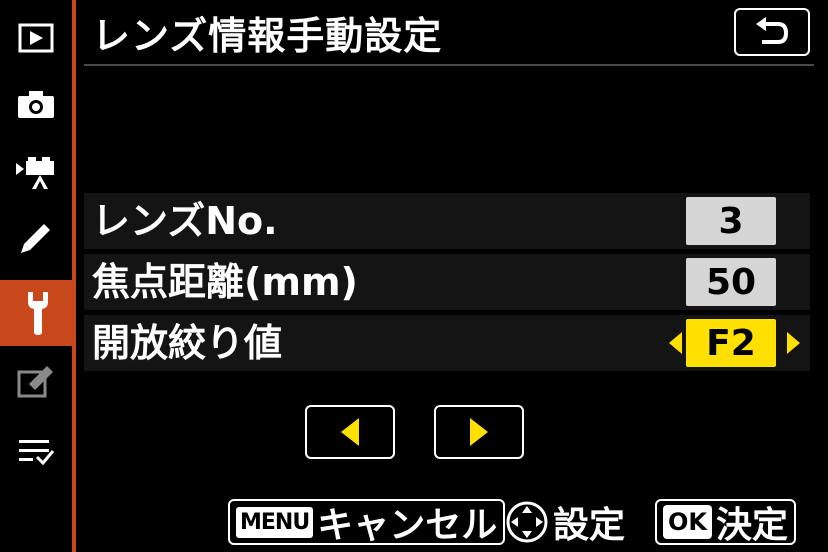 The height and width of the screenshot is (552, 828). What do you see at coordinates (731, 343) in the screenshot?
I see `max-aperture-value: F2` at bounding box center [731, 343].